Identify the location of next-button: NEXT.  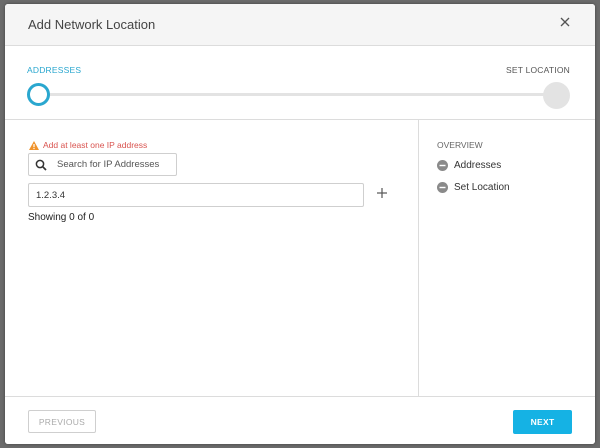
(542, 422).